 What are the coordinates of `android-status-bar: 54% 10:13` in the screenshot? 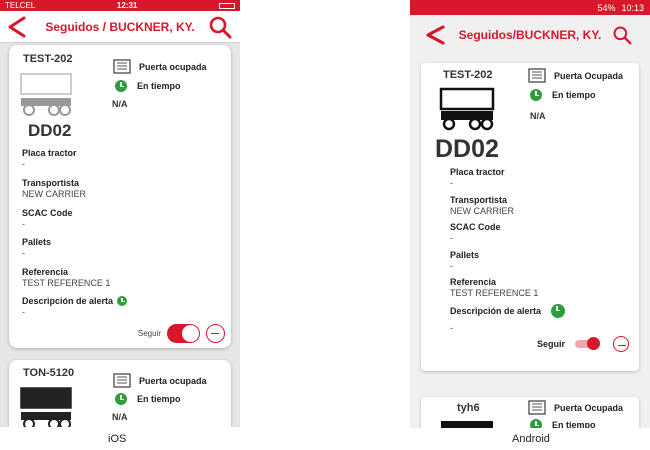 It's located at (530, 7).